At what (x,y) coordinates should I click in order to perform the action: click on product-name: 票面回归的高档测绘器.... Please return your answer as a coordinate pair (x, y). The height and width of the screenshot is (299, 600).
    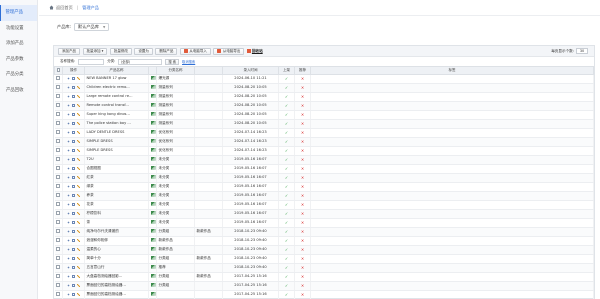
    Looking at the image, I should click on (116, 294).